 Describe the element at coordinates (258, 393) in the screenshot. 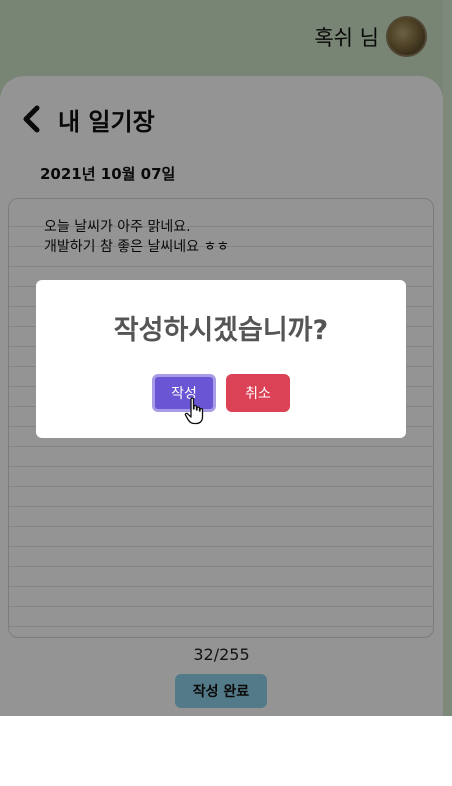

I see `cancel-button: 취소` at that location.